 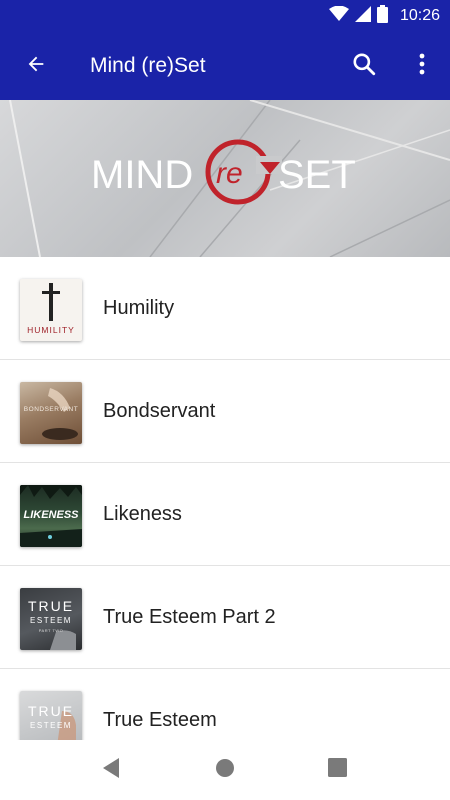 What do you see at coordinates (142, 514) in the screenshot?
I see `series-title: Likeness` at bounding box center [142, 514].